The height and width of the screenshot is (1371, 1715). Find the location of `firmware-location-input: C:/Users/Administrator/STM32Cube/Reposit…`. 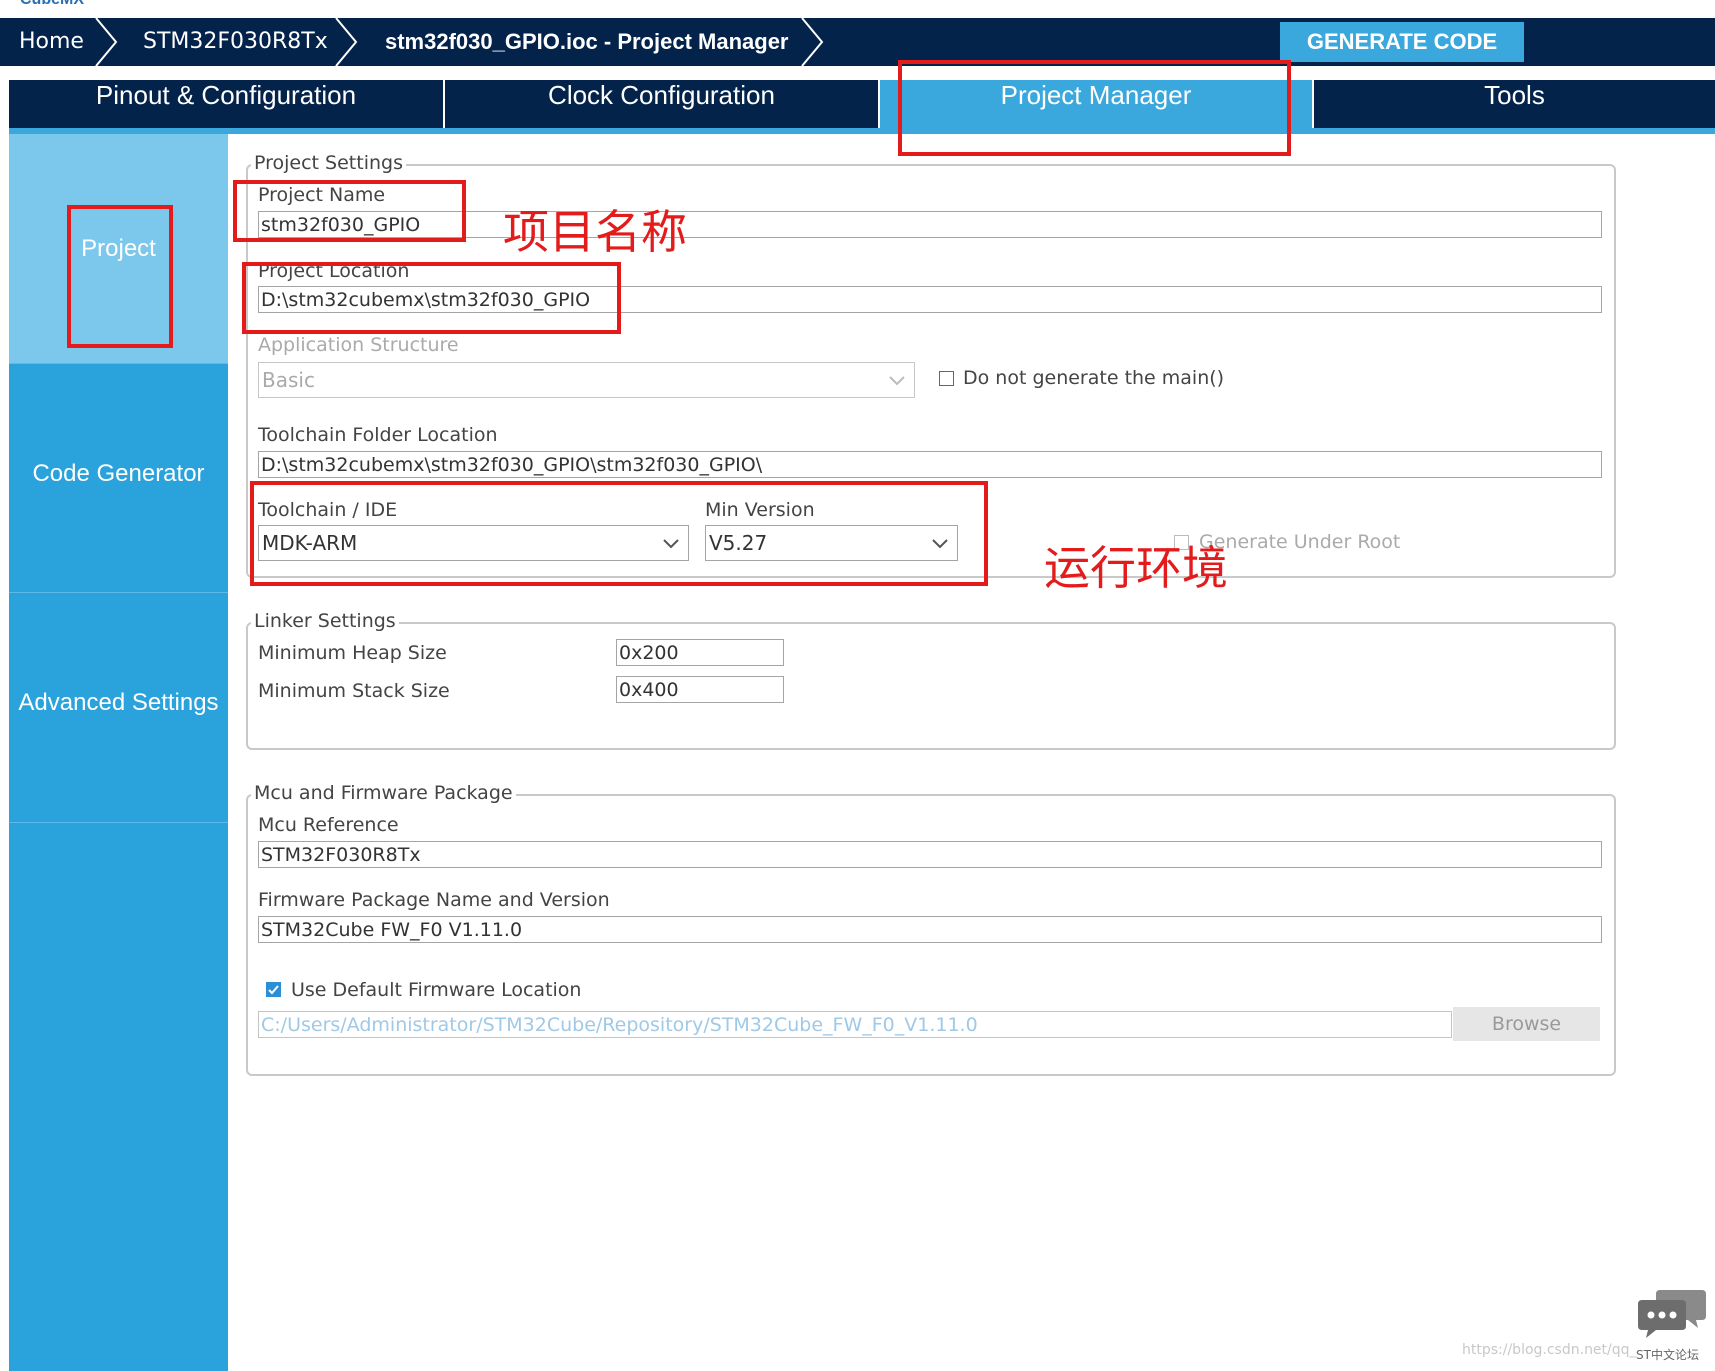

firmware-location-input: C:/Users/Administrator/STM32Cube/Reposit… is located at coordinates (855, 1024).